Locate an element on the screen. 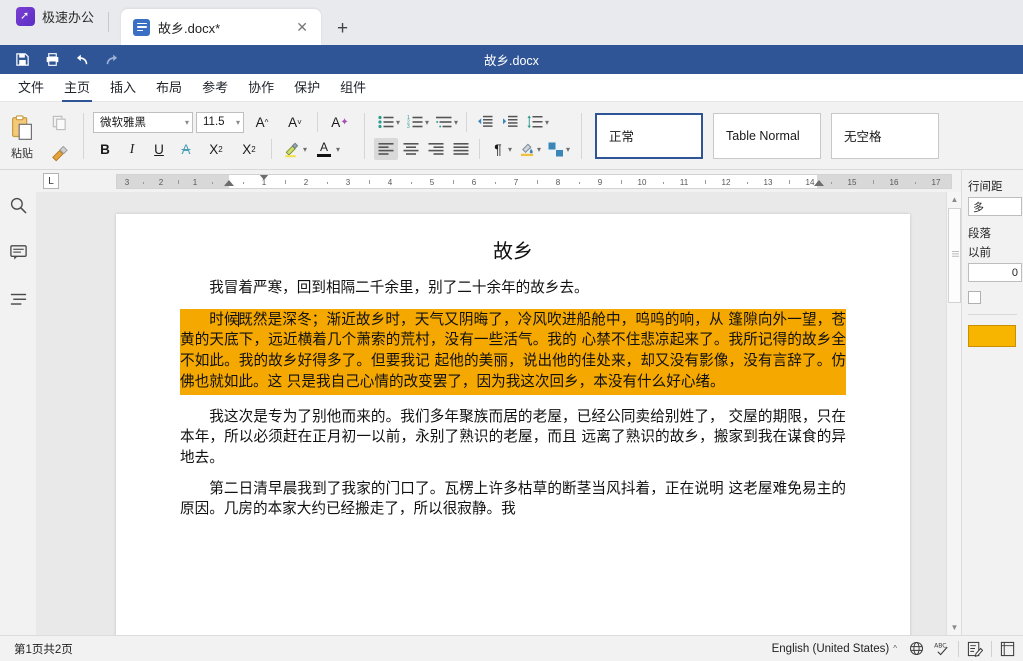 The image size is (1023, 661). font-size-combo: 11.5 ▾ is located at coordinates (220, 122).